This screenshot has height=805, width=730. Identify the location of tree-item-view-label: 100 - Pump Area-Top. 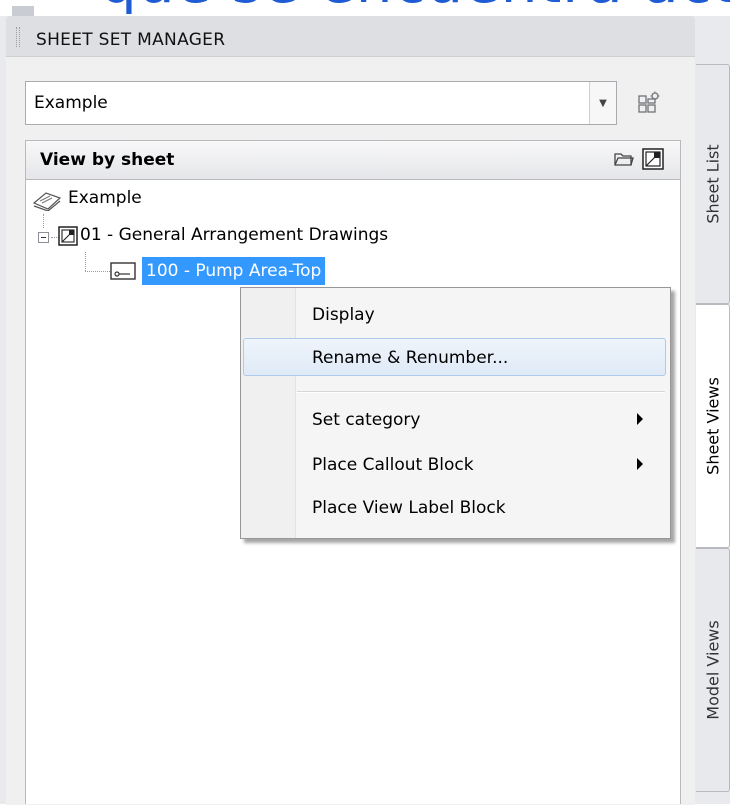
(234, 271).